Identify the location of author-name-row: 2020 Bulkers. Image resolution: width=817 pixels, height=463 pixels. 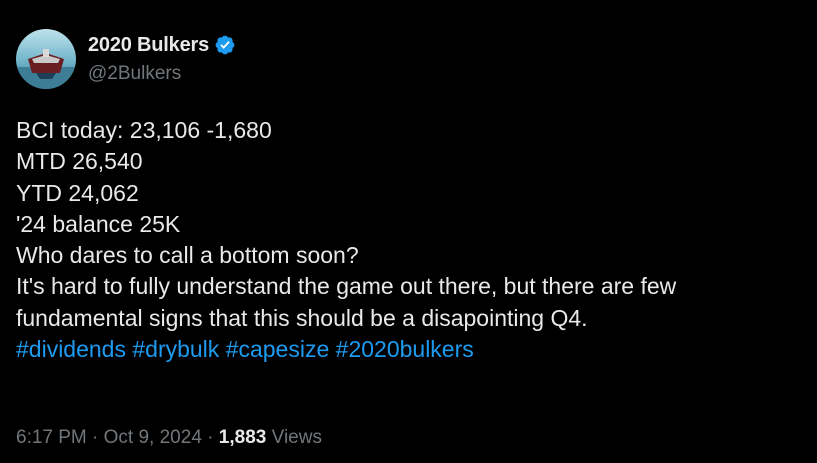
(162, 45).